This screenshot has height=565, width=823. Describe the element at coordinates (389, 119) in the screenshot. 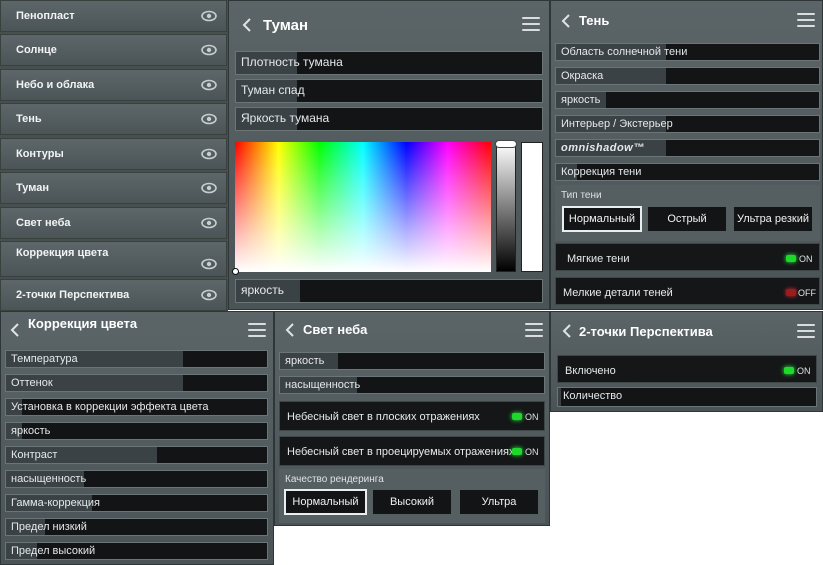

I see `fog-brightness-slider: Яркость тумана` at that location.